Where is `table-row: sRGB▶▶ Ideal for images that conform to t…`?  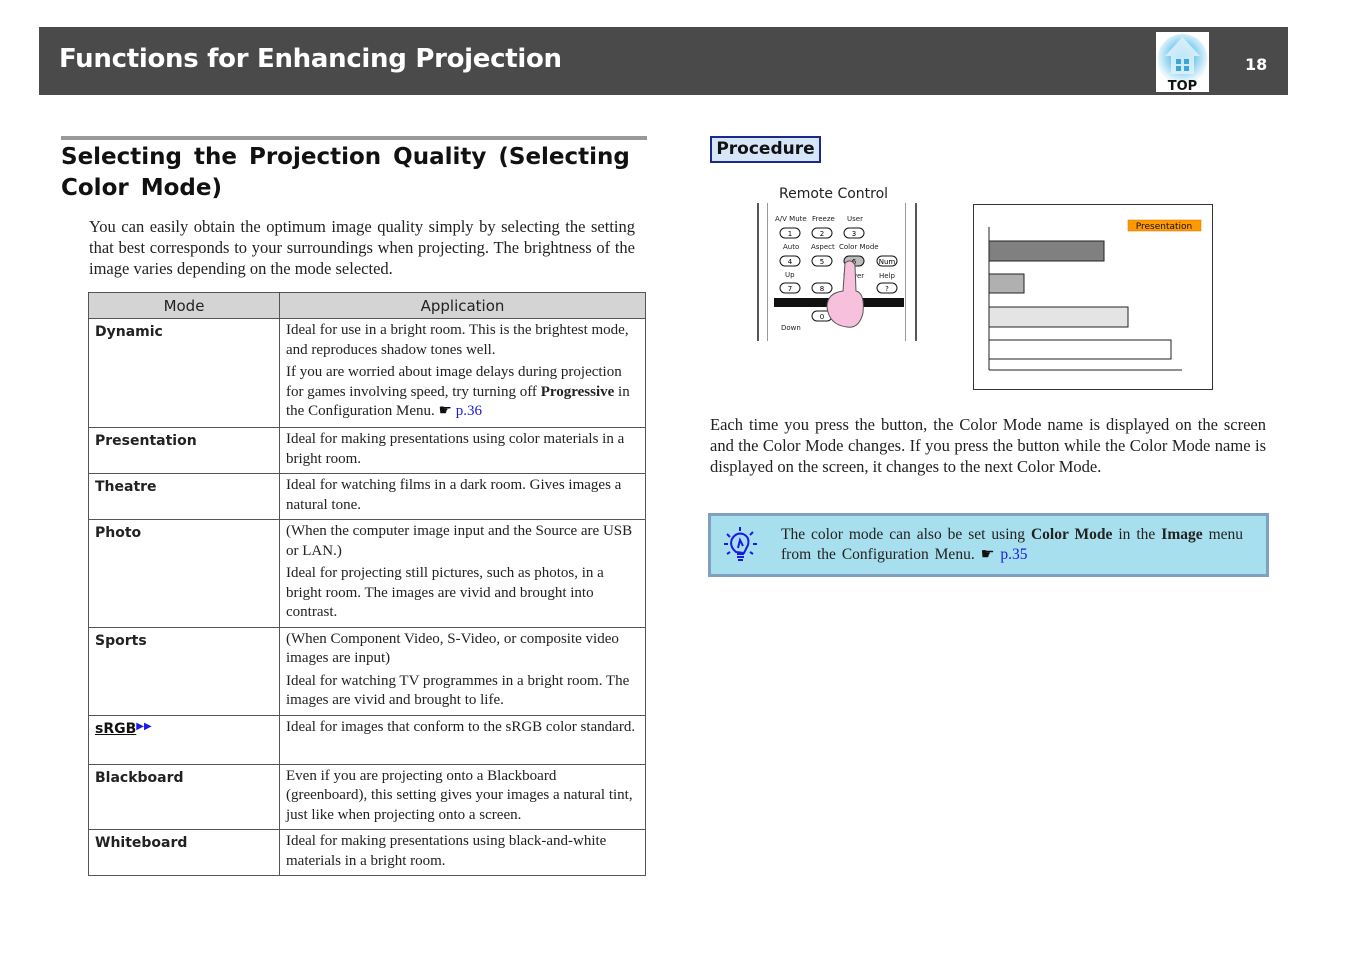
table-row: sRGB▶▶ Ideal for images that conform to t… is located at coordinates (367, 739).